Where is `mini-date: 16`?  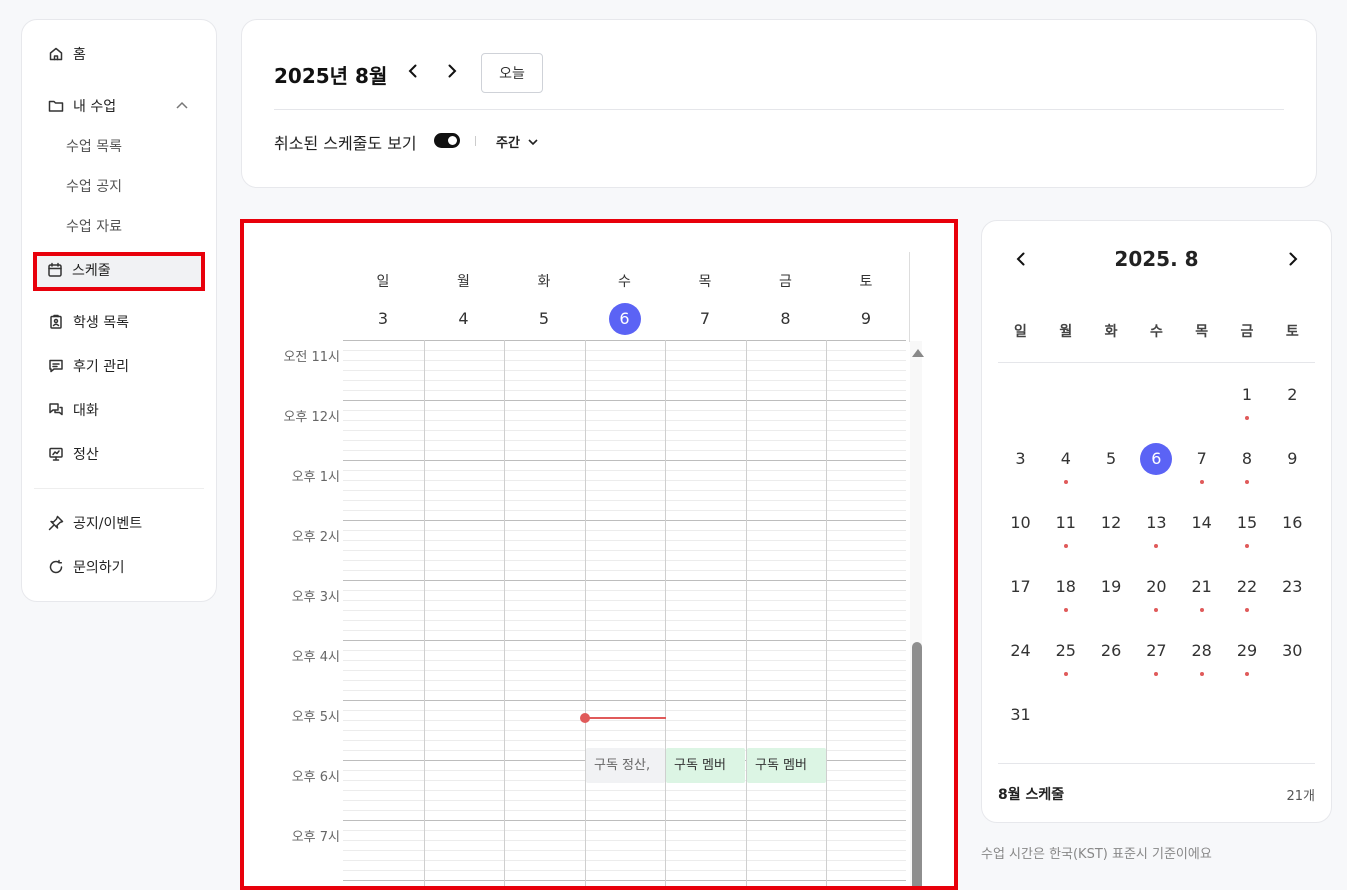 mini-date: 16 is located at coordinates (1292, 523).